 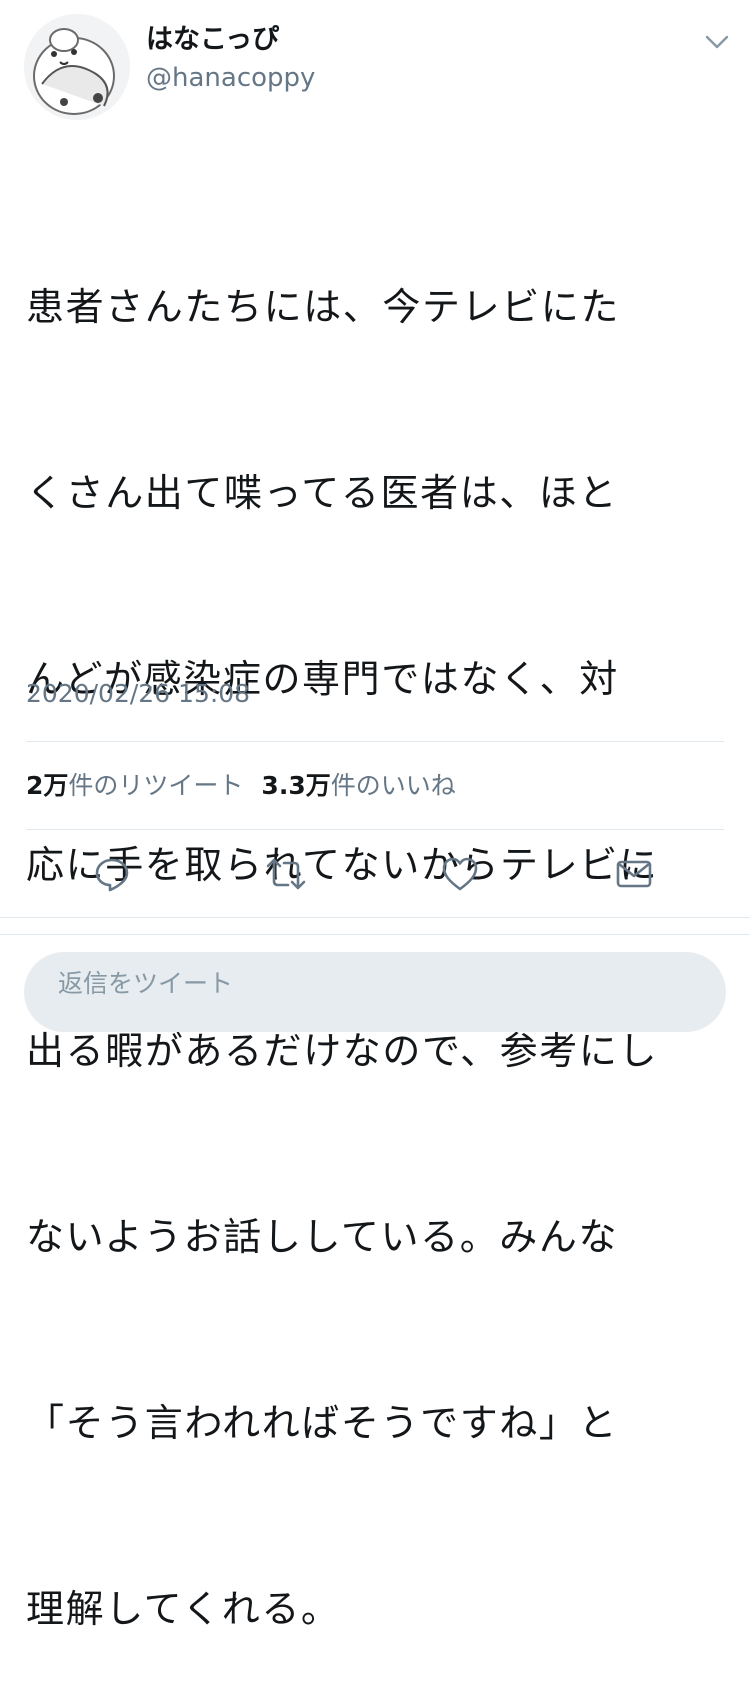 I want to click on likes-label: 件のいいね, so click(x=393, y=785).